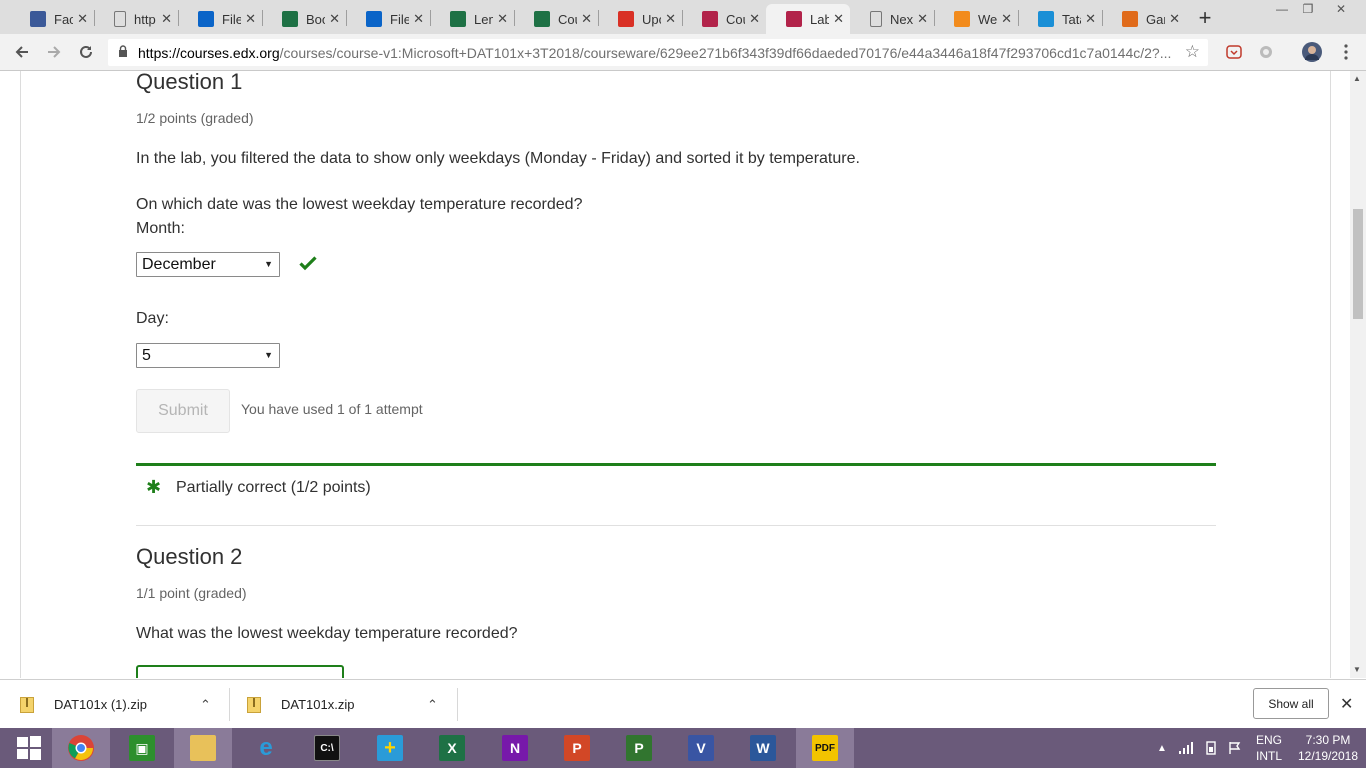  What do you see at coordinates (1186, 748) in the screenshot?
I see `network-icon` at bounding box center [1186, 748].